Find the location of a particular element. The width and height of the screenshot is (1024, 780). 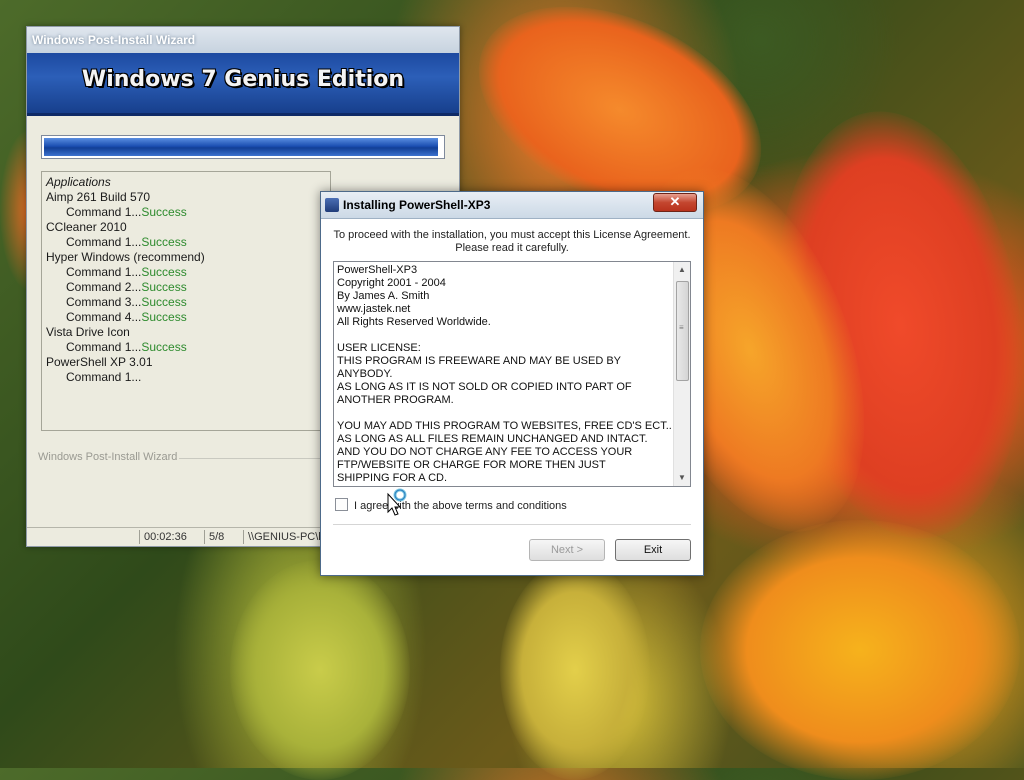

dialog-divider is located at coordinates (512, 524).